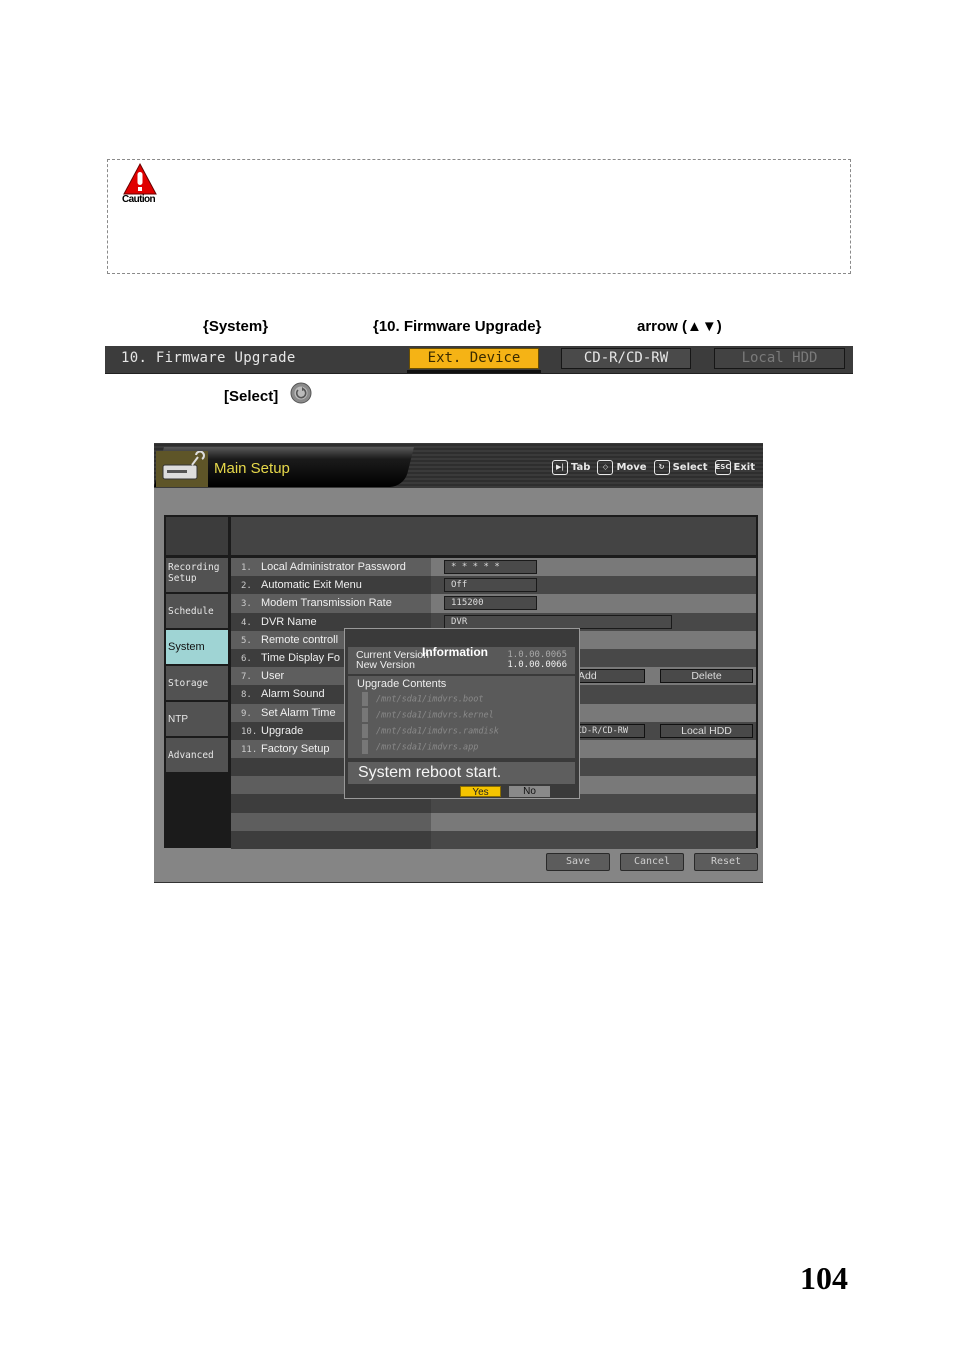 The image size is (954, 1349). What do you see at coordinates (197, 575) in the screenshot?
I see `sidebar-item-recording-setup: Recording Setup` at bounding box center [197, 575].